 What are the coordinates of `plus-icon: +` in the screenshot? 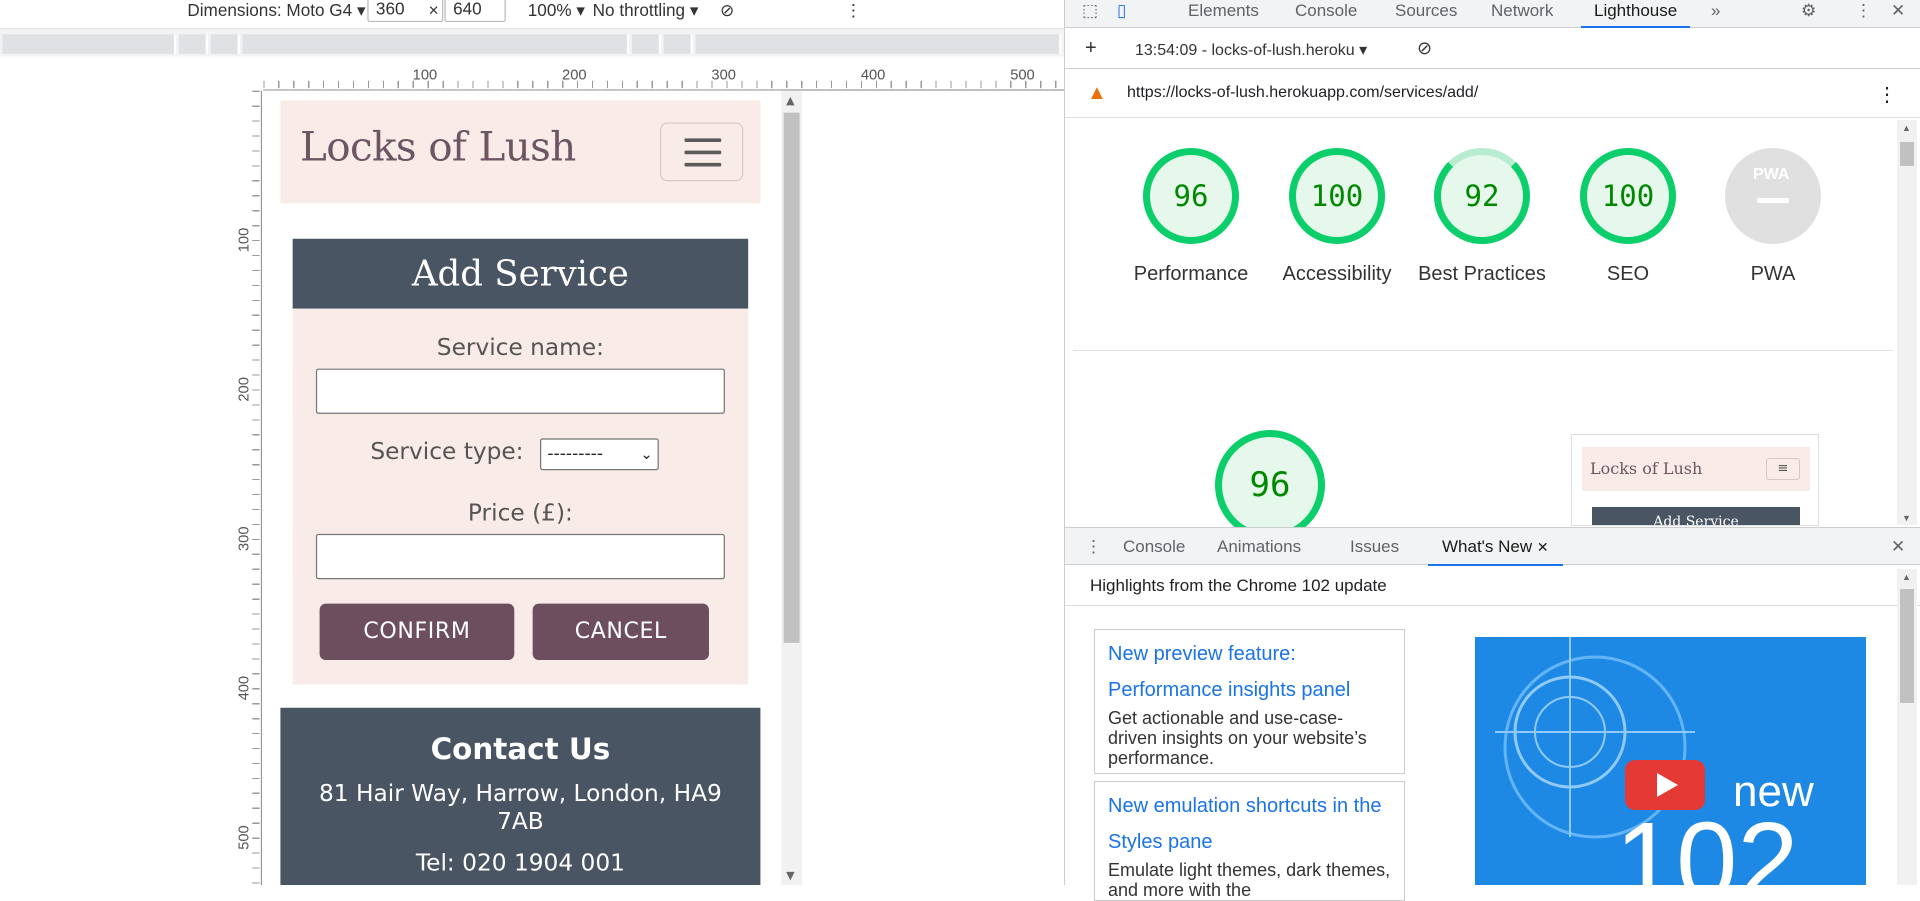 It's located at (1091, 48).